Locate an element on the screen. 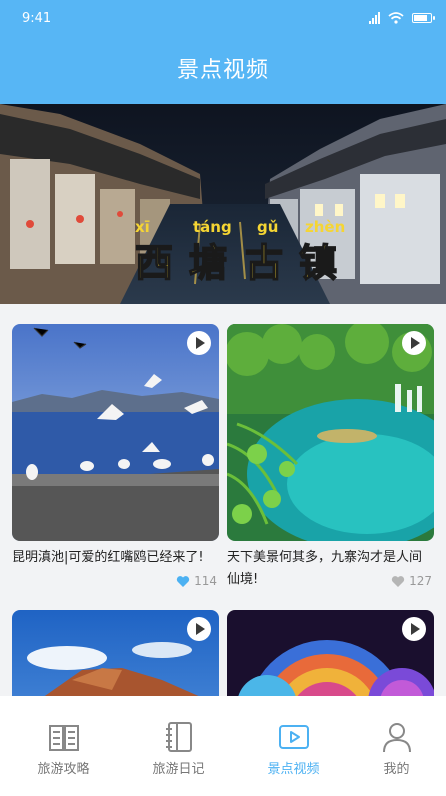  status-time: 9:41 is located at coordinates (37, 18).